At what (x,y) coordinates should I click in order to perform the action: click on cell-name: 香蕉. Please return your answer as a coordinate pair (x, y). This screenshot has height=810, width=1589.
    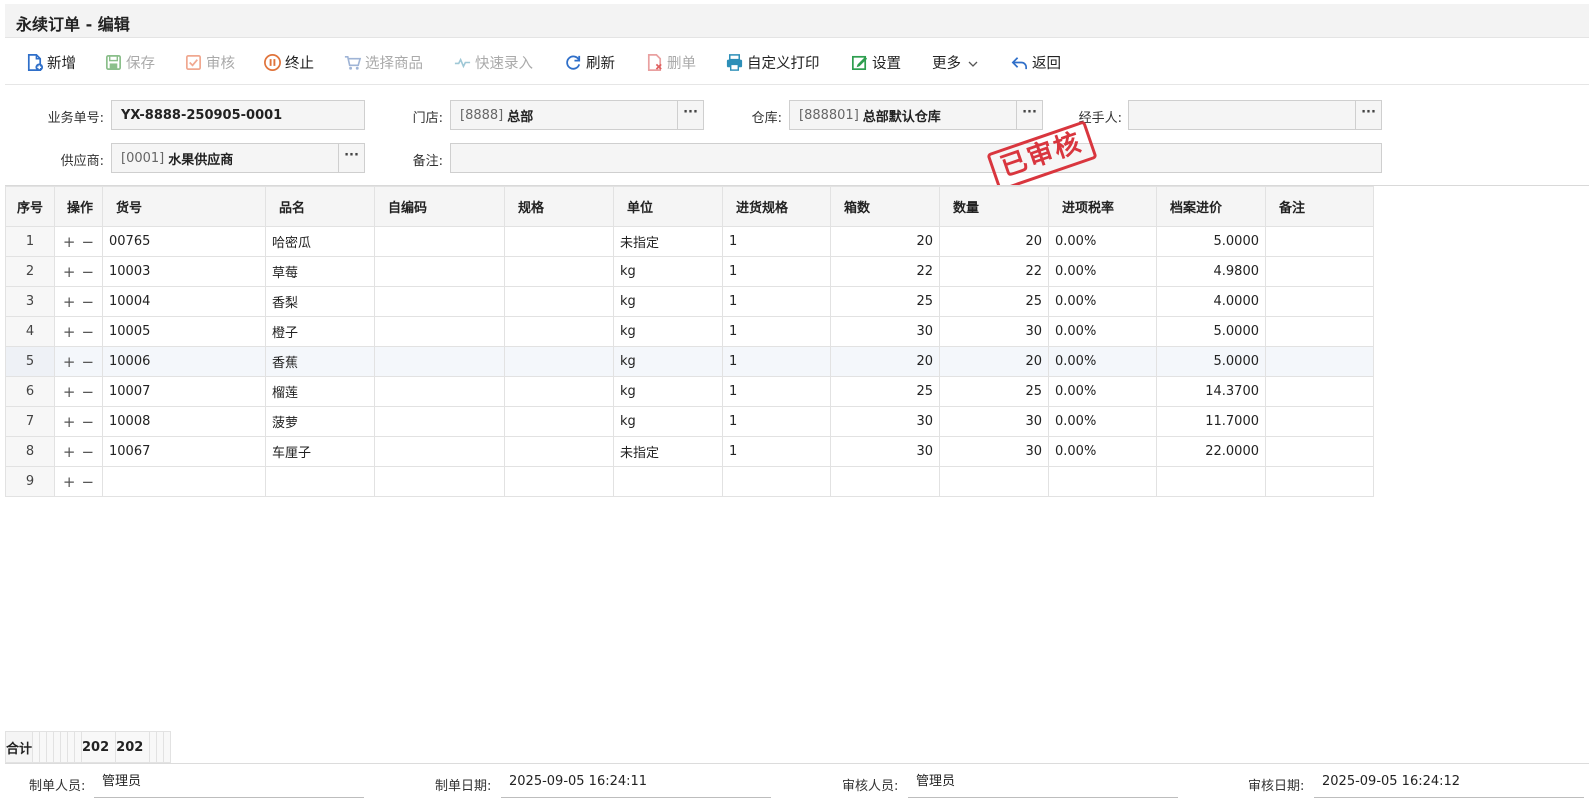
    Looking at the image, I should click on (320, 361).